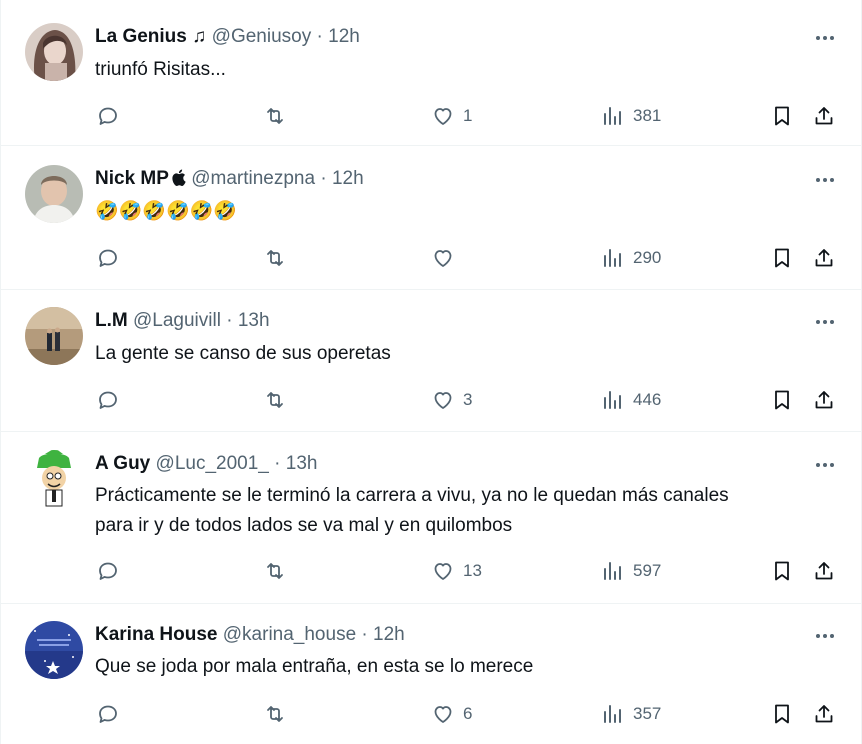 Image resolution: width=862 pixels, height=744 pixels. I want to click on display-name: Nick MP, so click(132, 178).